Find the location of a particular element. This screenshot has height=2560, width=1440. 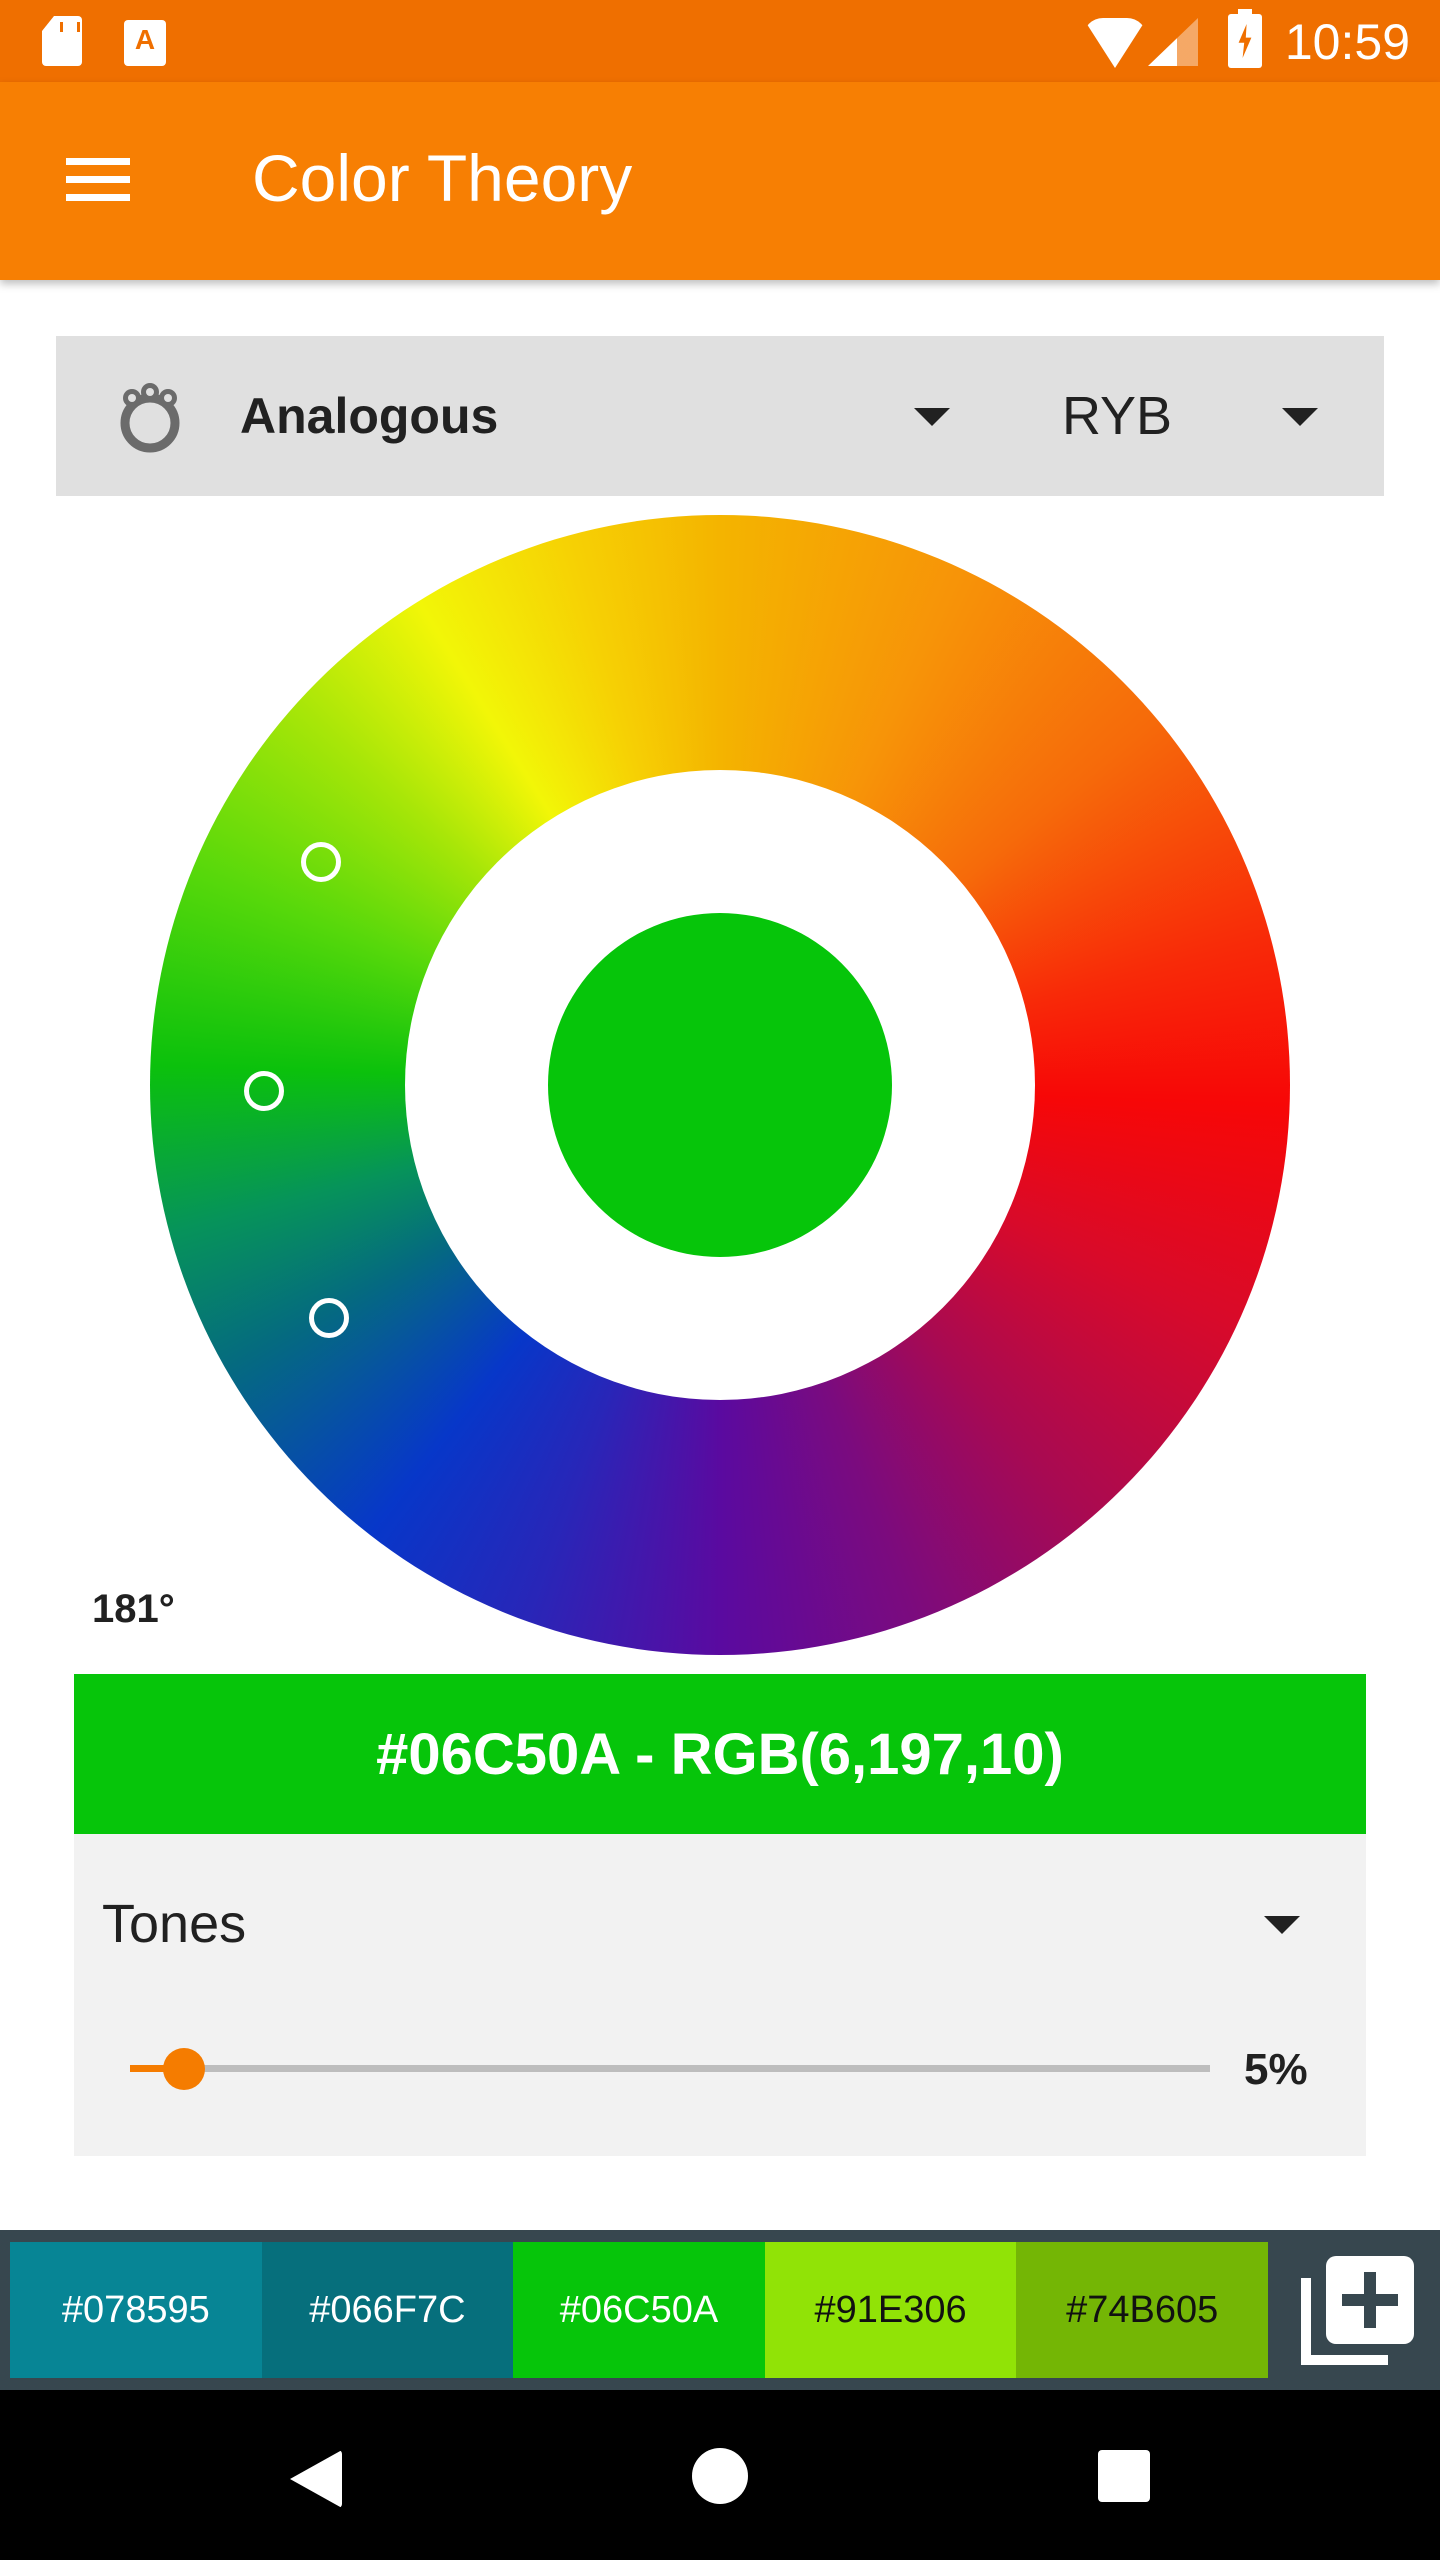

scheme-dropdown-arrow-icon is located at coordinates (932, 417).